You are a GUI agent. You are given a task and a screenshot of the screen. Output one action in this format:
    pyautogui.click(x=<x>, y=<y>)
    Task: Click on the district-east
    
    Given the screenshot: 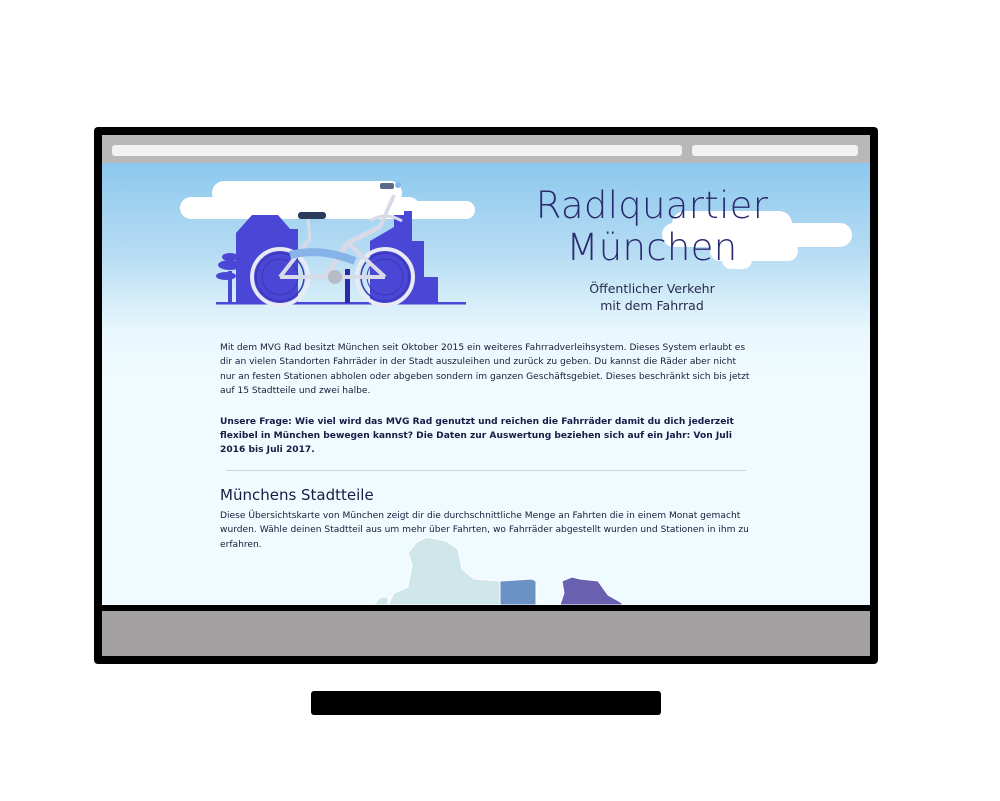 What is the action you would take?
    pyautogui.click(x=591, y=590)
    